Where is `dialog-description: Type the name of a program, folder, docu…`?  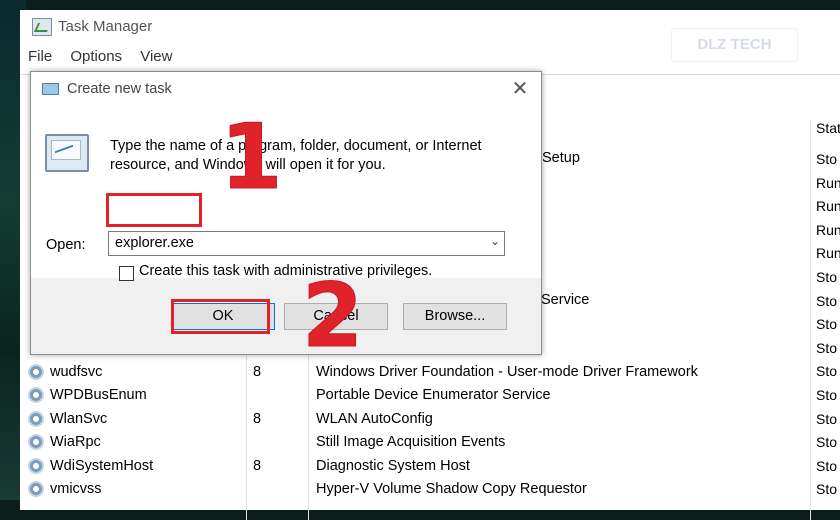 dialog-description: Type the name of a program, folder, docu… is located at coordinates (296, 155).